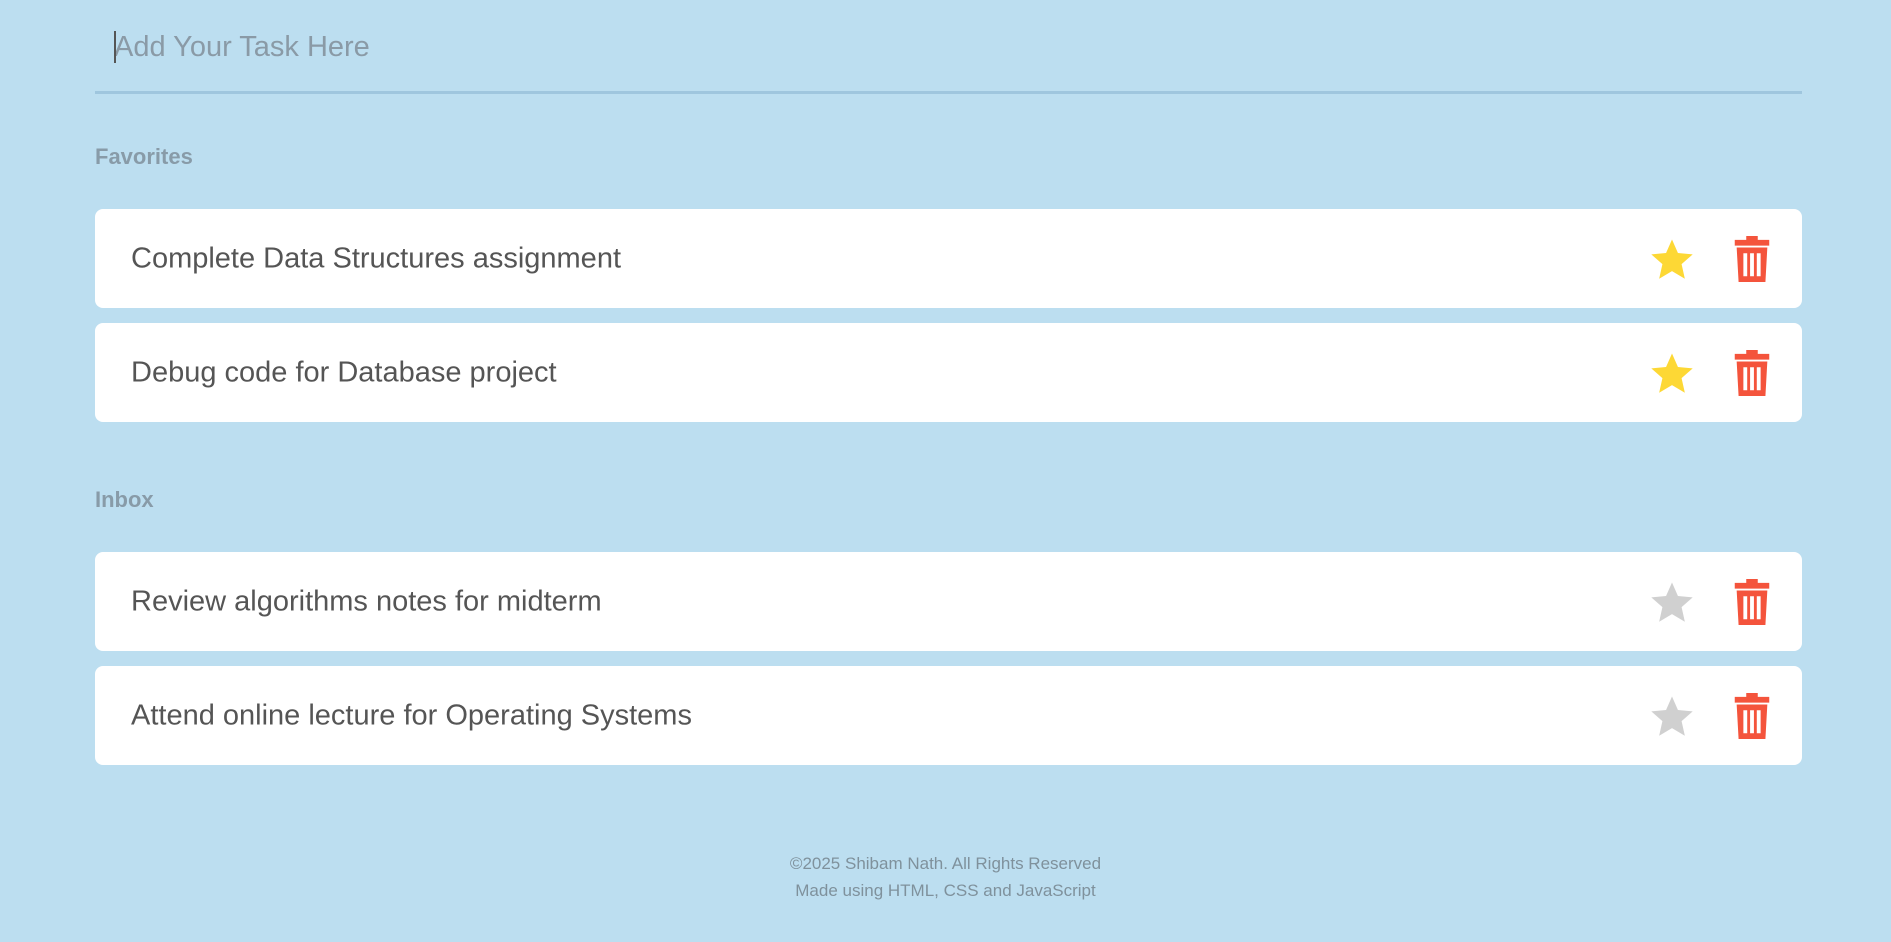  I want to click on inbox-heading: Inbox, so click(124, 499).